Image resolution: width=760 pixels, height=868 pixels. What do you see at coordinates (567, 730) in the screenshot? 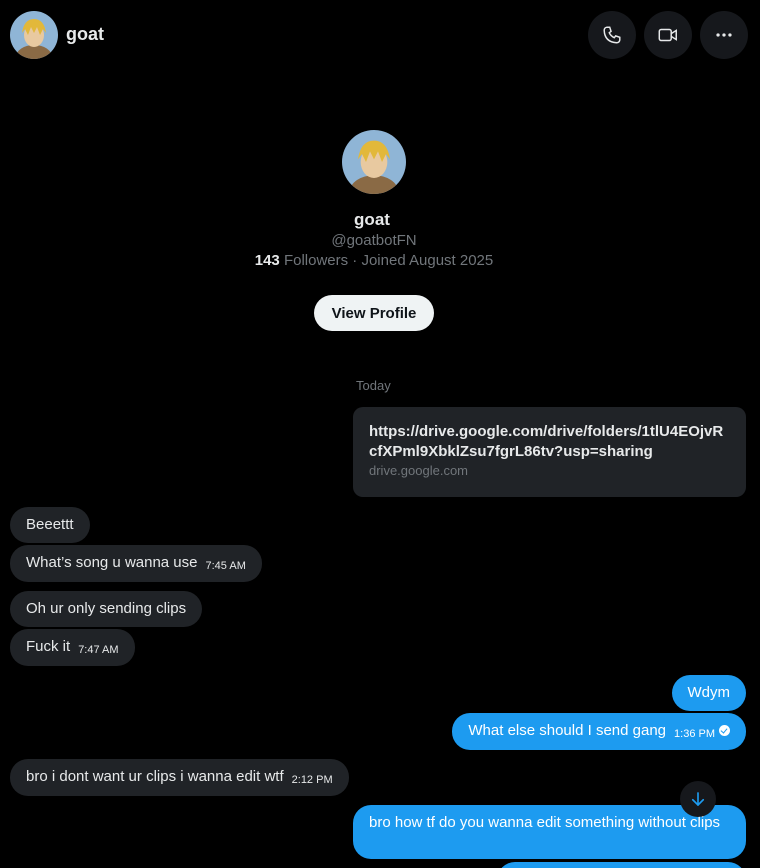
I see `message-text: What else should I send gang` at bounding box center [567, 730].